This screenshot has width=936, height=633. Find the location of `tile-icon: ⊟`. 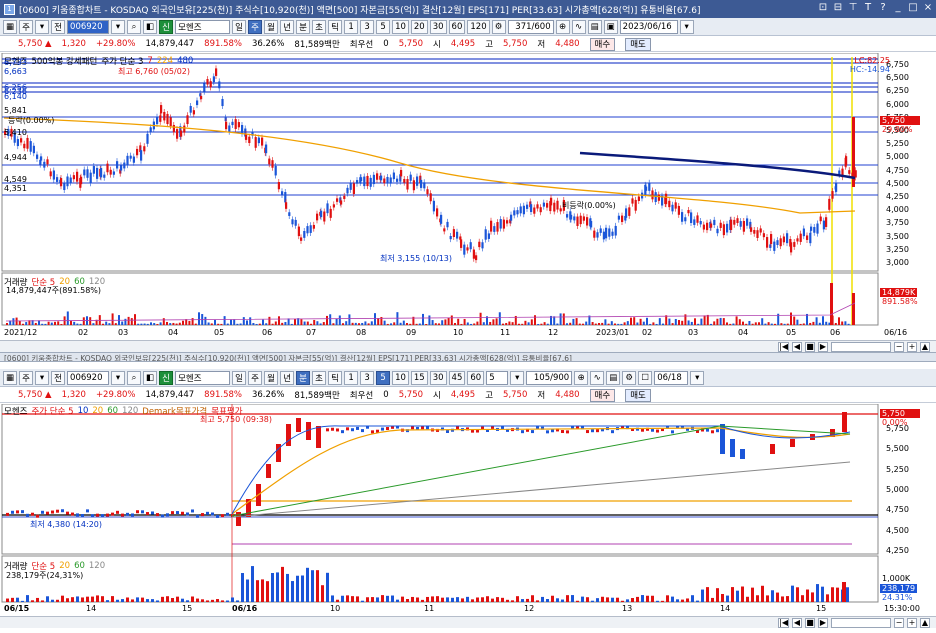

tile-icon: ⊟ is located at coordinates (838, 8).